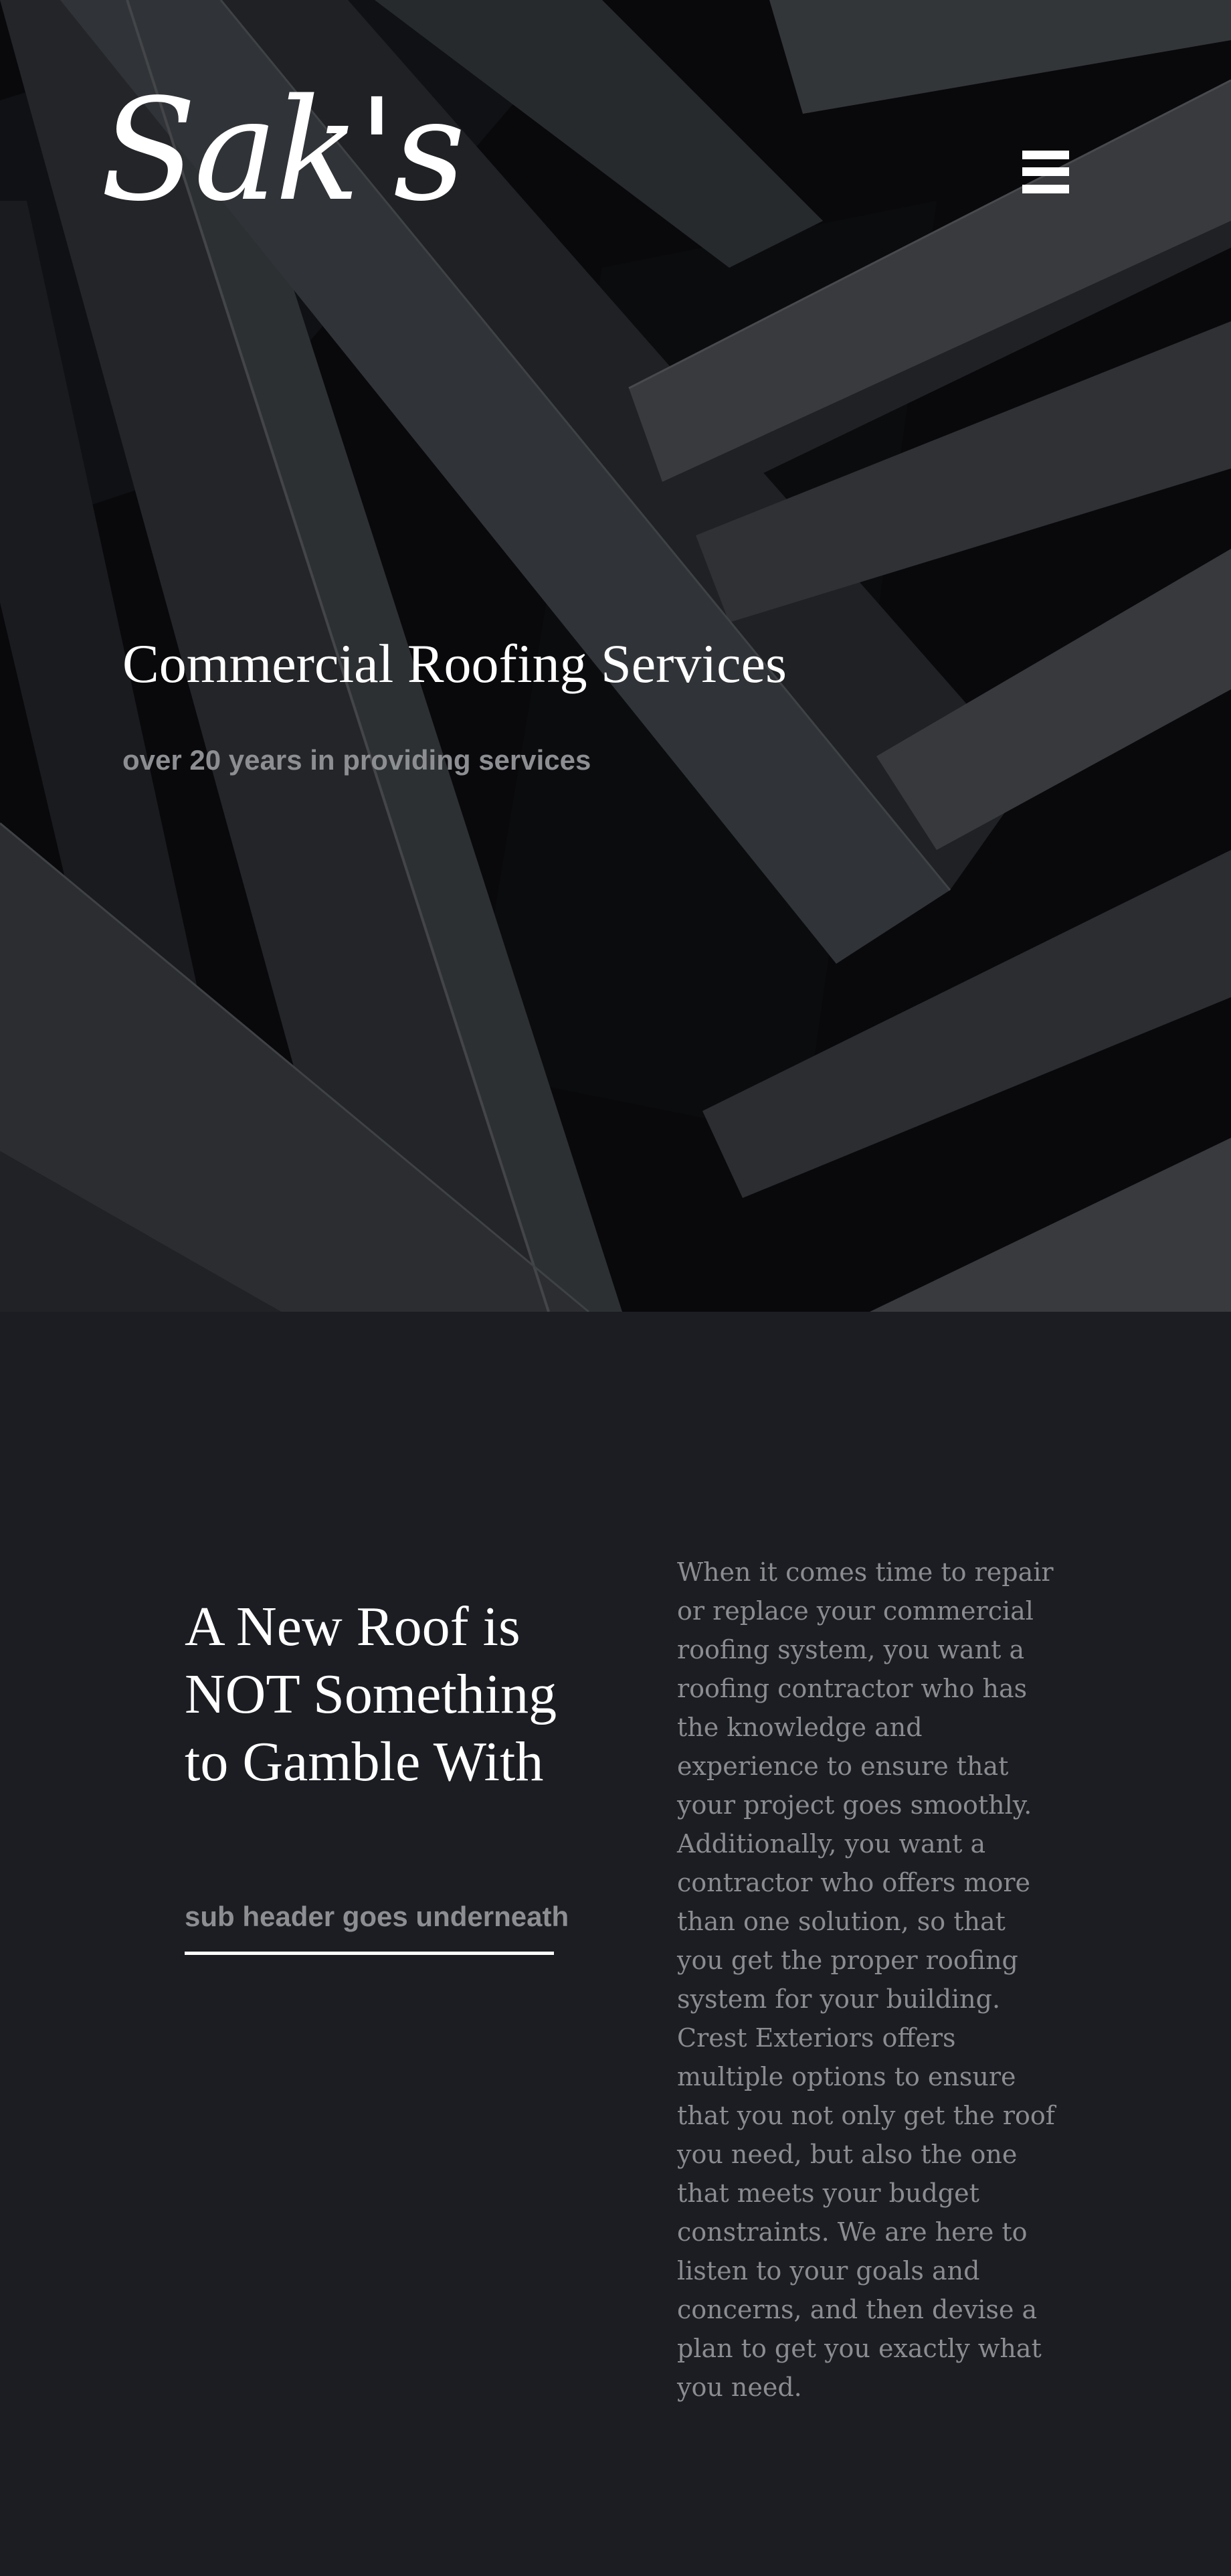 This screenshot has height=2576, width=1231. Describe the element at coordinates (283, 150) in the screenshot. I see `site-logo: Sak's` at that location.